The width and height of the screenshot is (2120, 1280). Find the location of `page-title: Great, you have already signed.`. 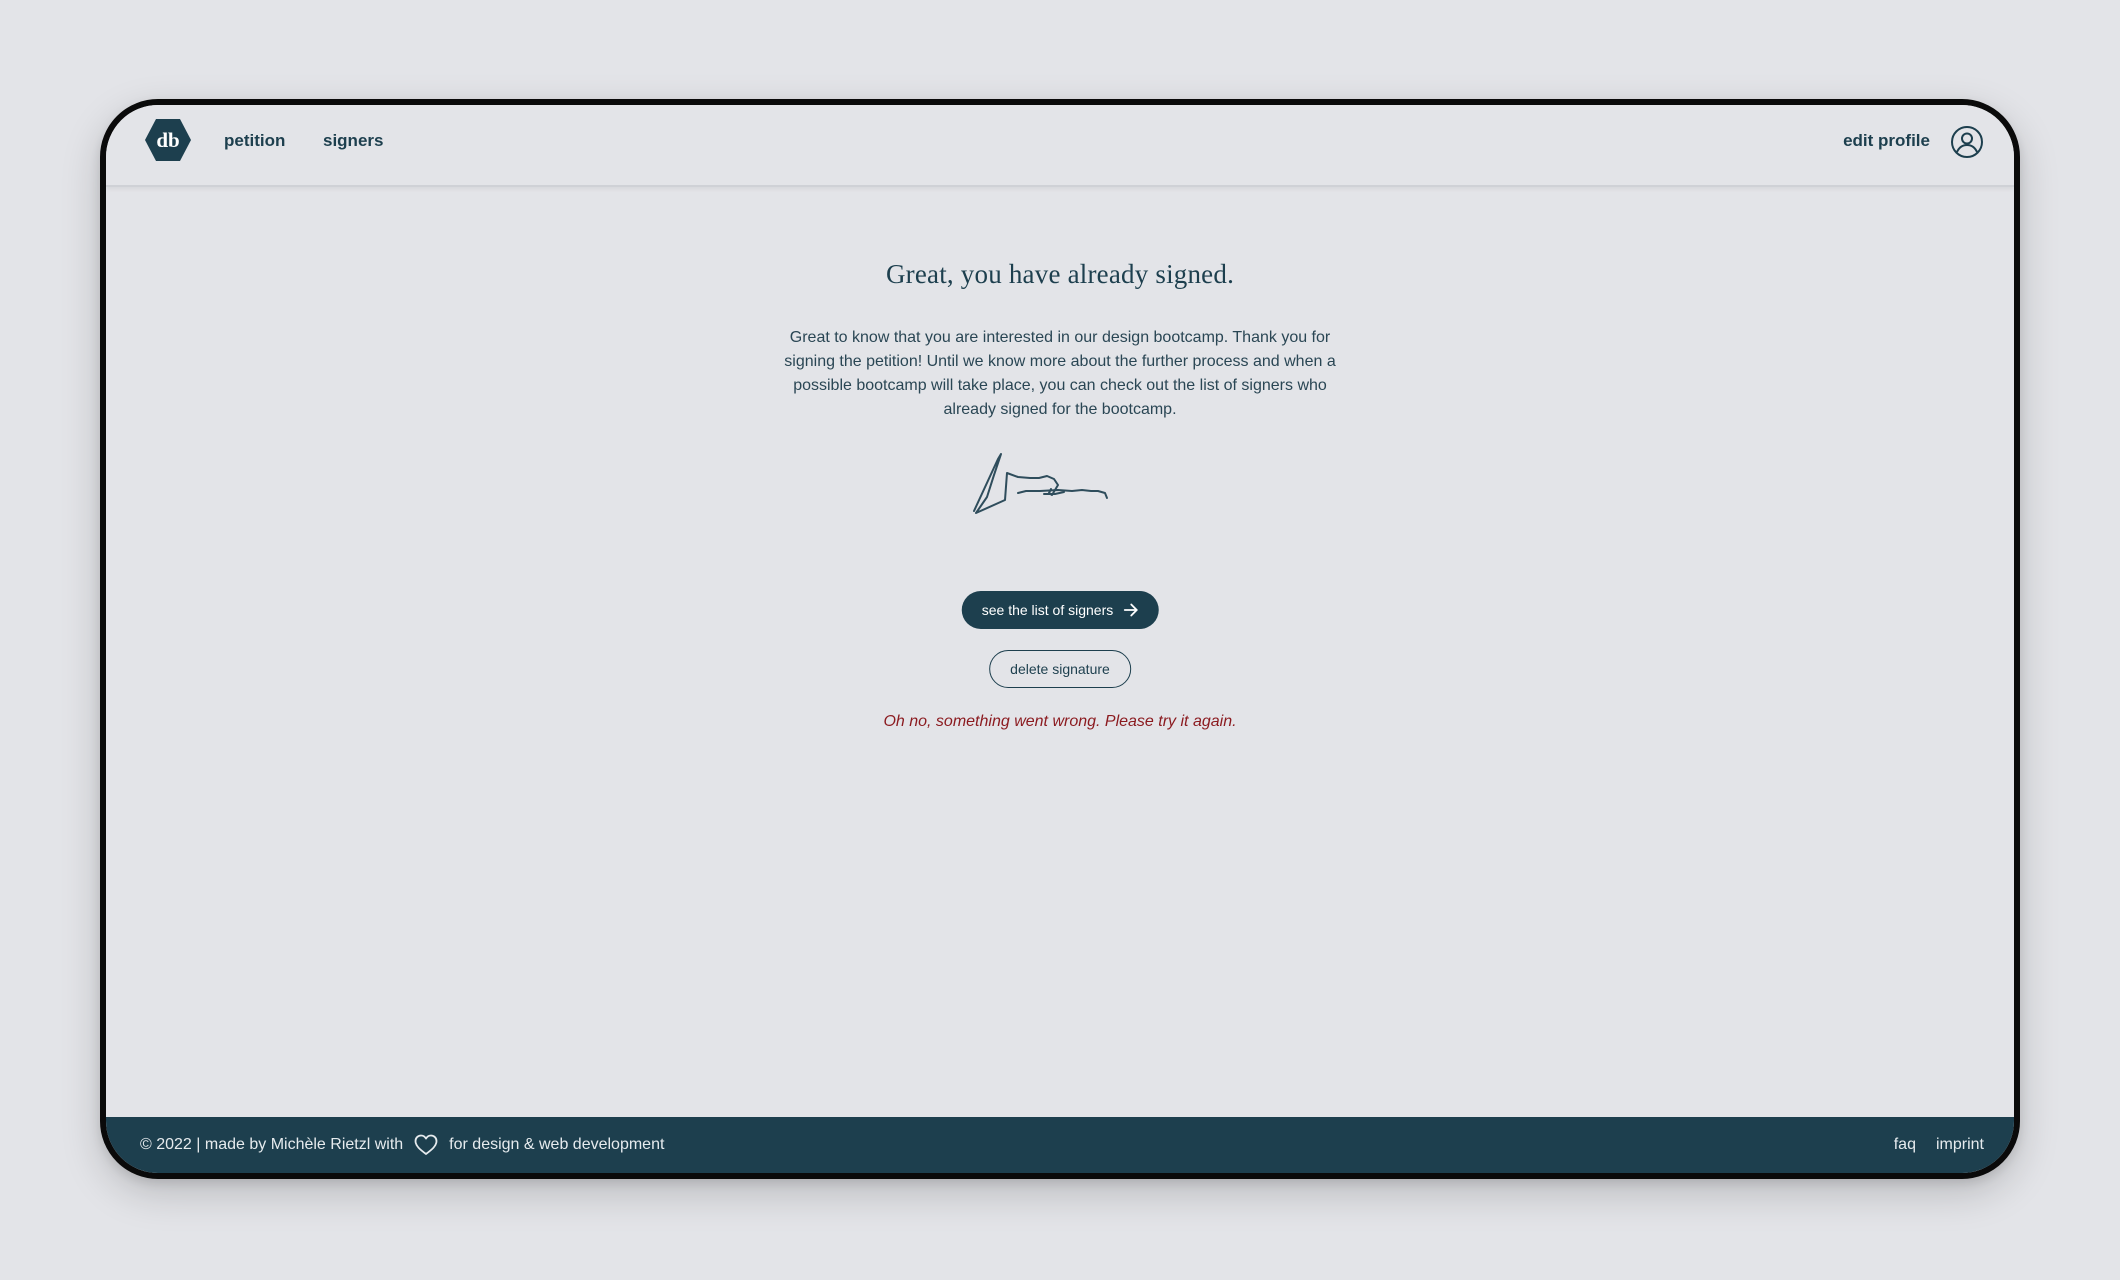

page-title: Great, you have already signed. is located at coordinates (1060, 274).